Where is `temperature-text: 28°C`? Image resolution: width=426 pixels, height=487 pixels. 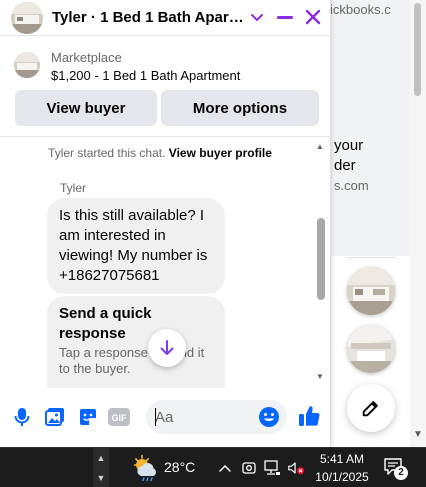 temperature-text: 28°C is located at coordinates (179, 467).